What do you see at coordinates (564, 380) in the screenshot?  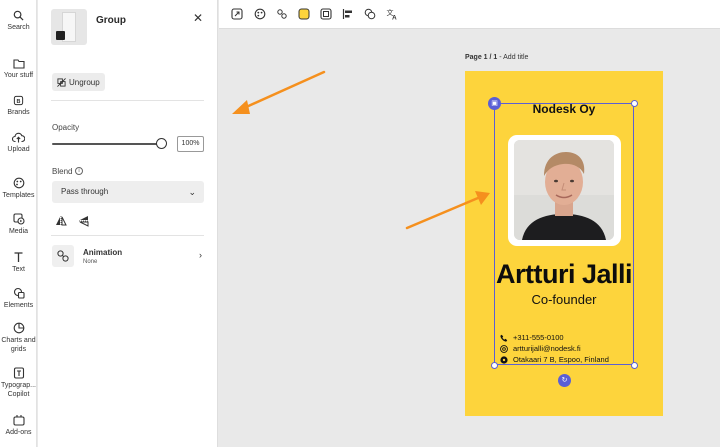 I see `rotate-icon: ↻` at bounding box center [564, 380].